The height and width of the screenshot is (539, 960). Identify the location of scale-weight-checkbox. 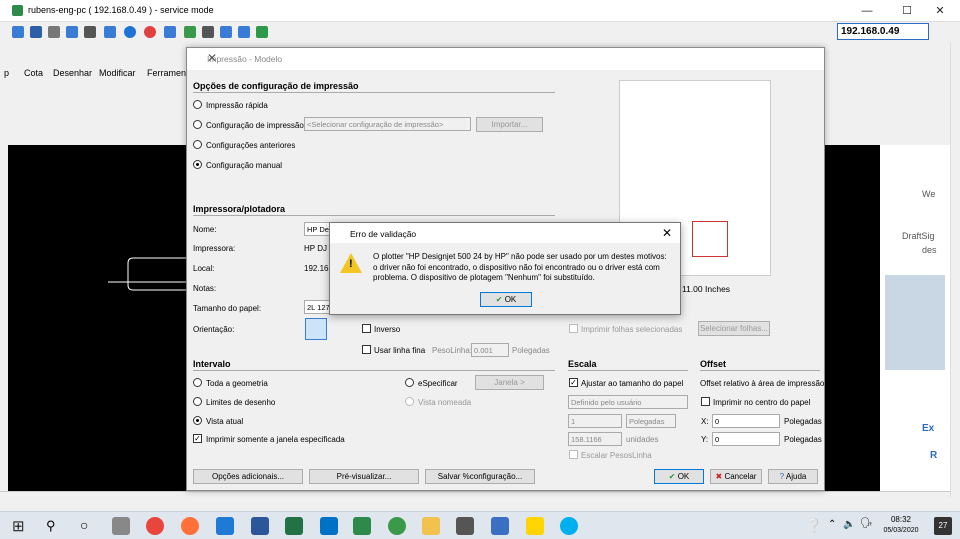
(573, 454).